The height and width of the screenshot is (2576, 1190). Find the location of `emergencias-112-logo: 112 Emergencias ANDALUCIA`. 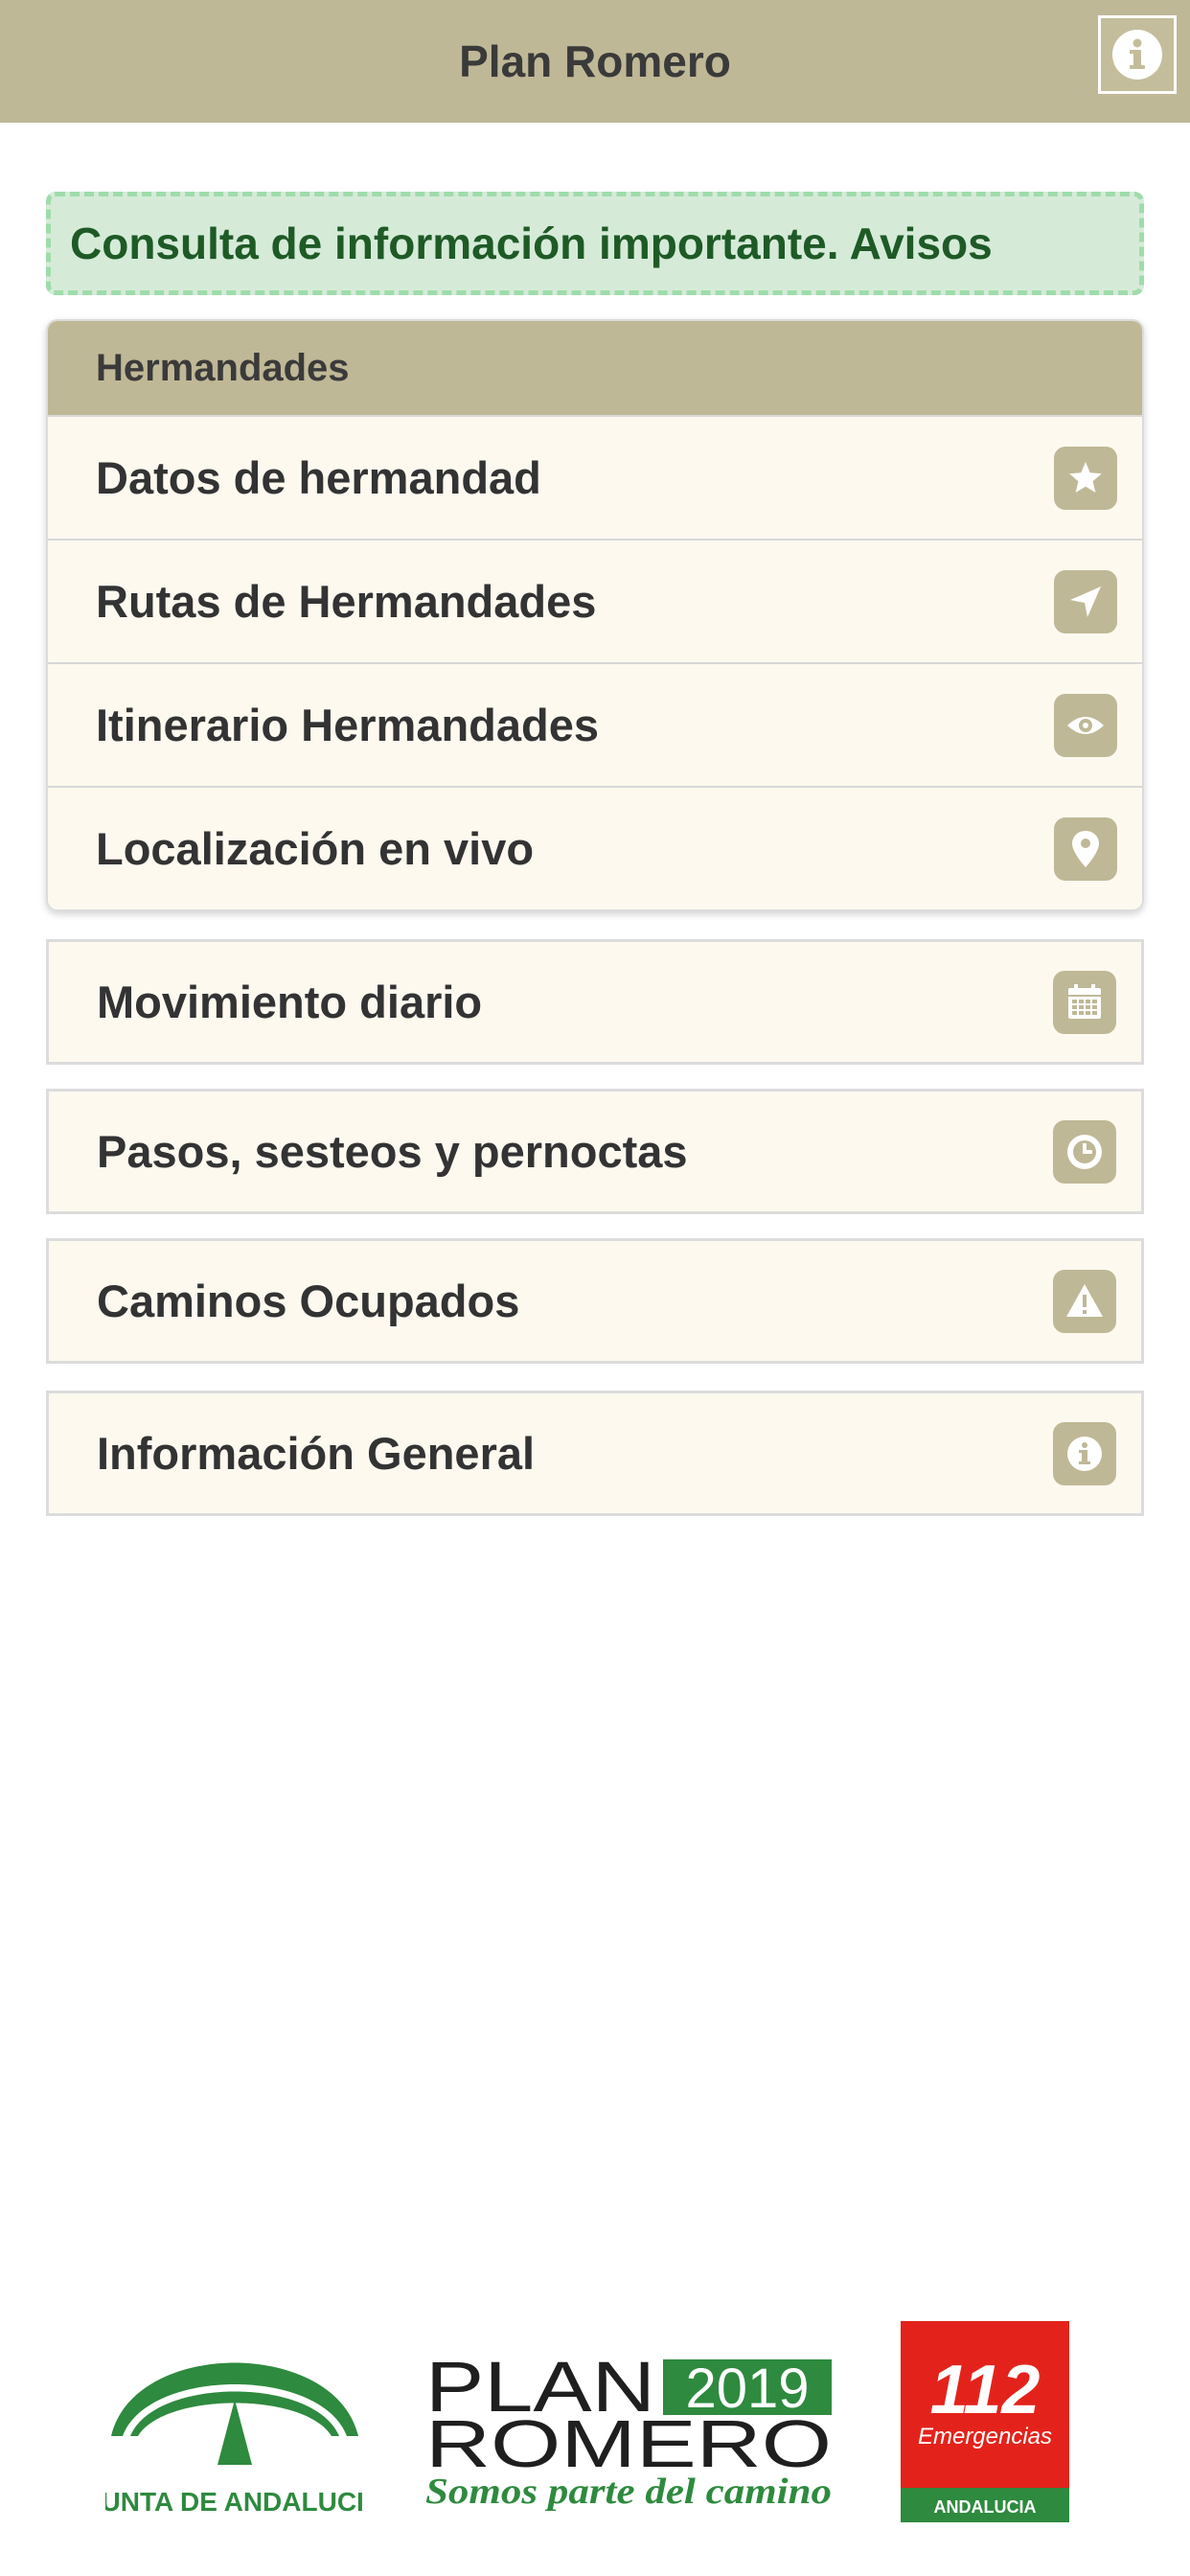

emergencias-112-logo: 112 Emergencias ANDALUCIA is located at coordinates (985, 2421).